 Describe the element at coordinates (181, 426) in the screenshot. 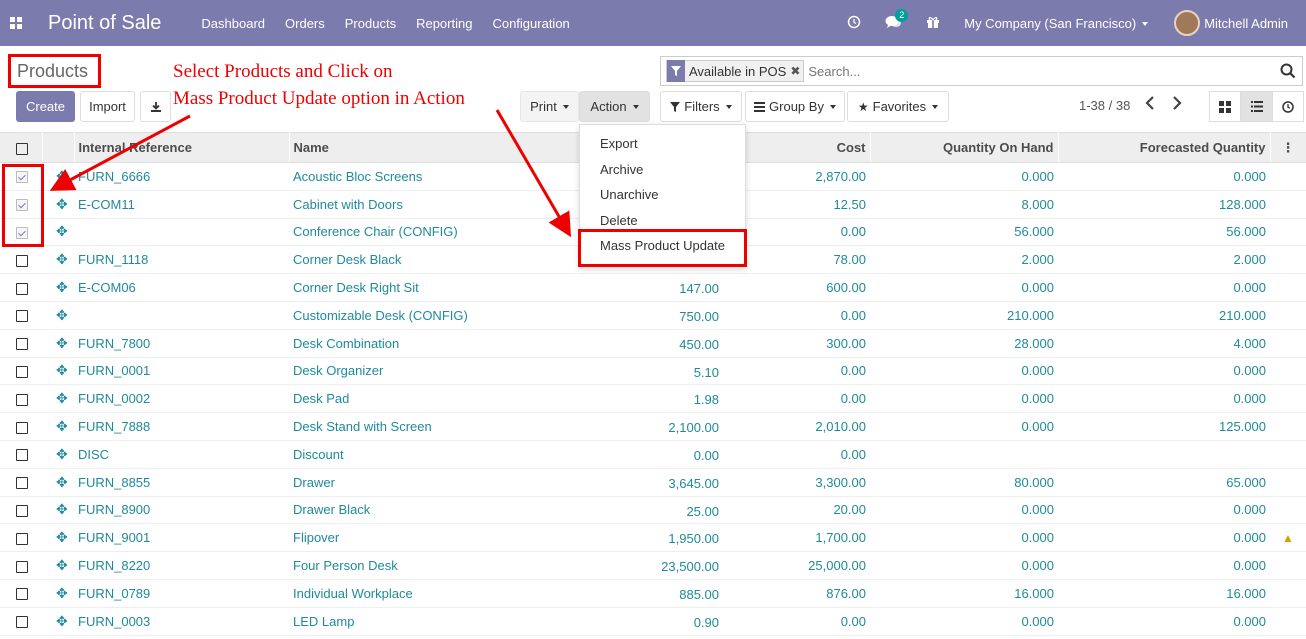

I see `cell-internal-reference: FURN_7888` at that location.